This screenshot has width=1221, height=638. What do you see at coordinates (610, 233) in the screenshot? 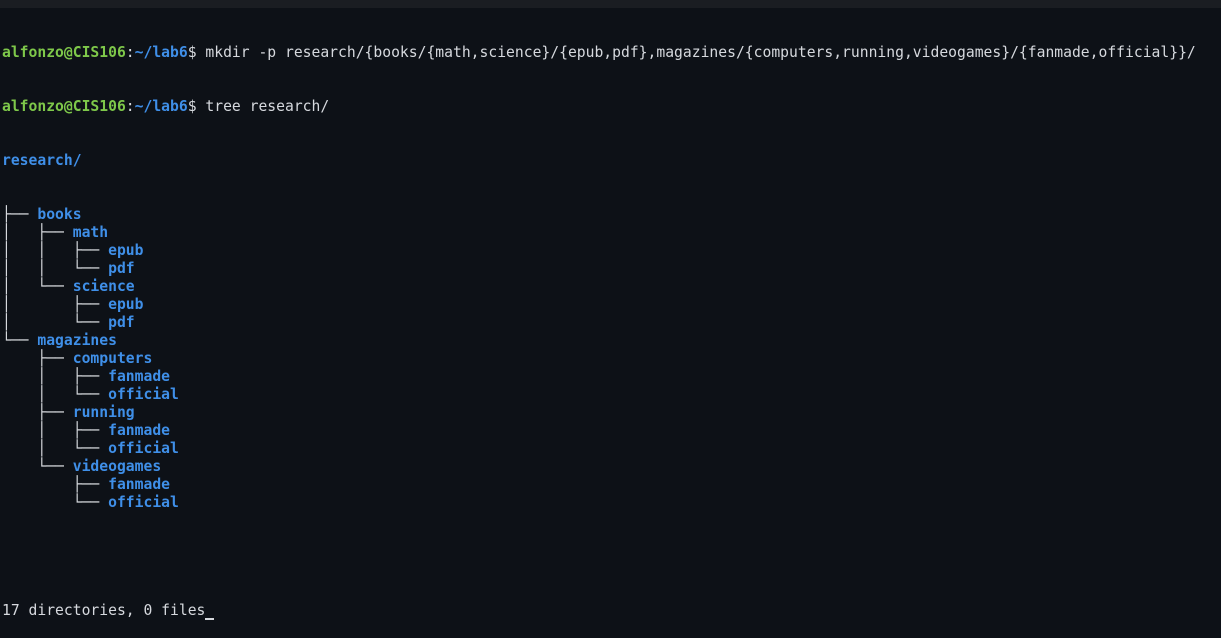
I see `tree-line: │ ├── math` at bounding box center [610, 233].